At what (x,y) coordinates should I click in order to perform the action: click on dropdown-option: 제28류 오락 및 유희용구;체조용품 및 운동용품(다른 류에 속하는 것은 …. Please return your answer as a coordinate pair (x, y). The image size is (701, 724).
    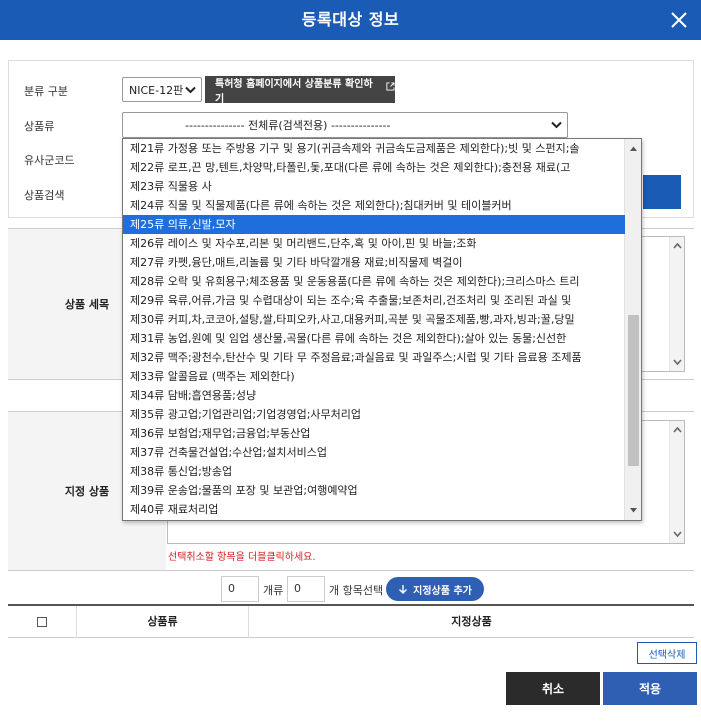
    Looking at the image, I should click on (374, 281).